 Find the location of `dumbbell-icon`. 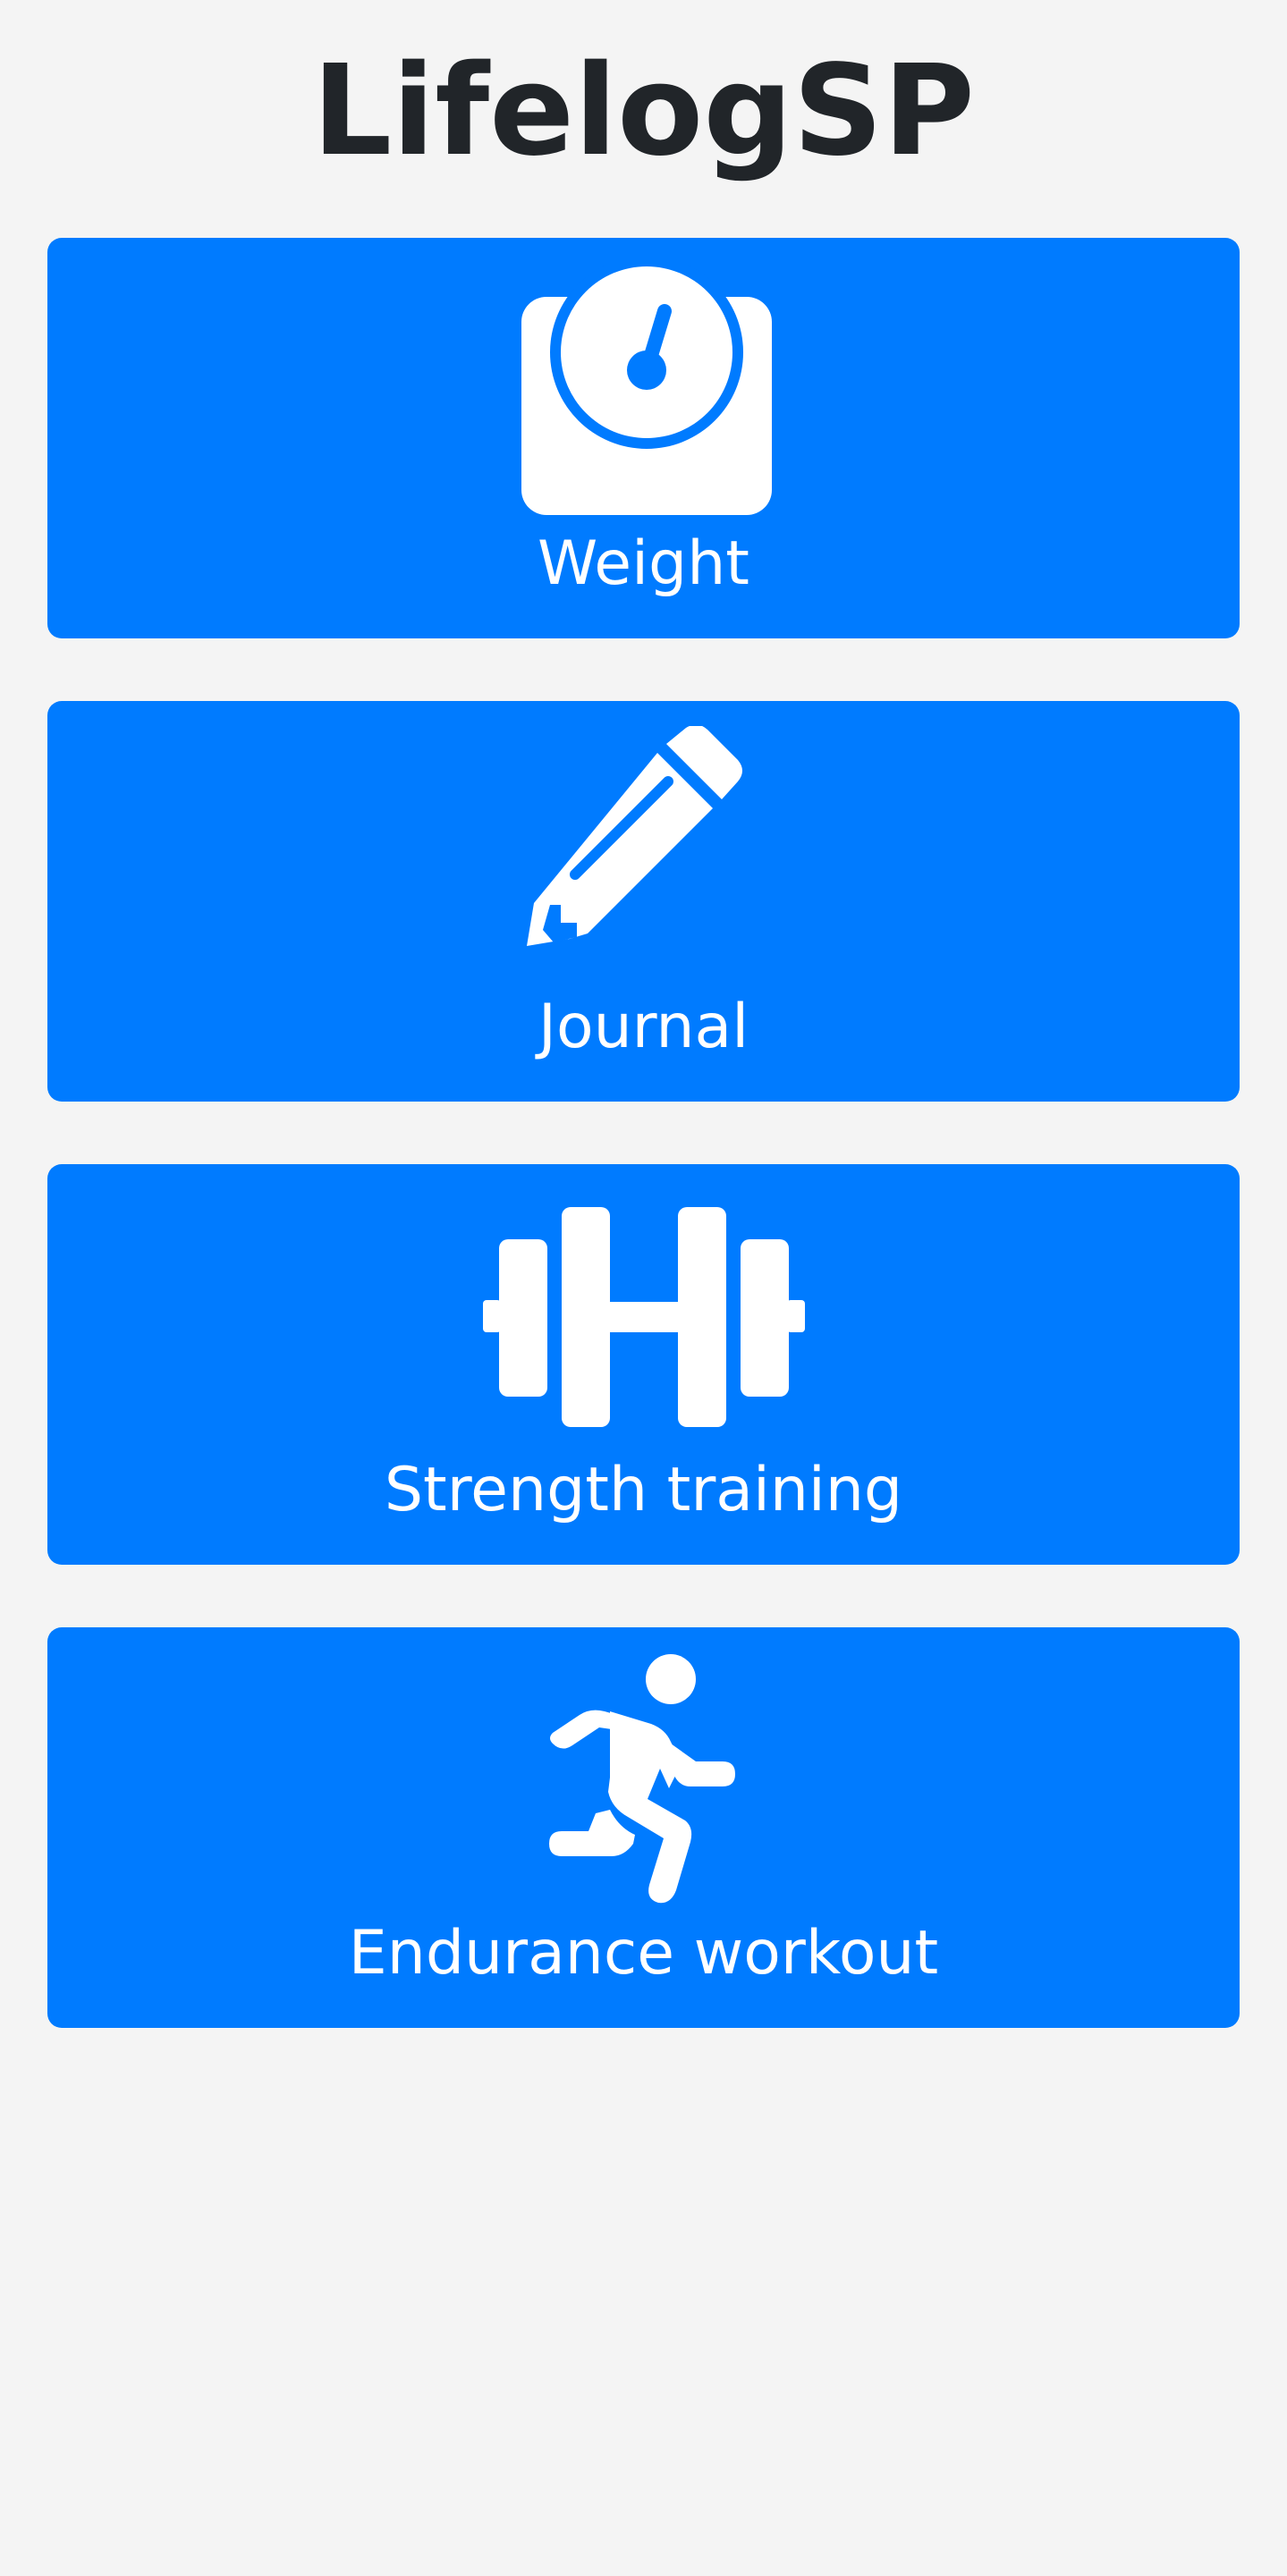

dumbbell-icon is located at coordinates (643, 1317).